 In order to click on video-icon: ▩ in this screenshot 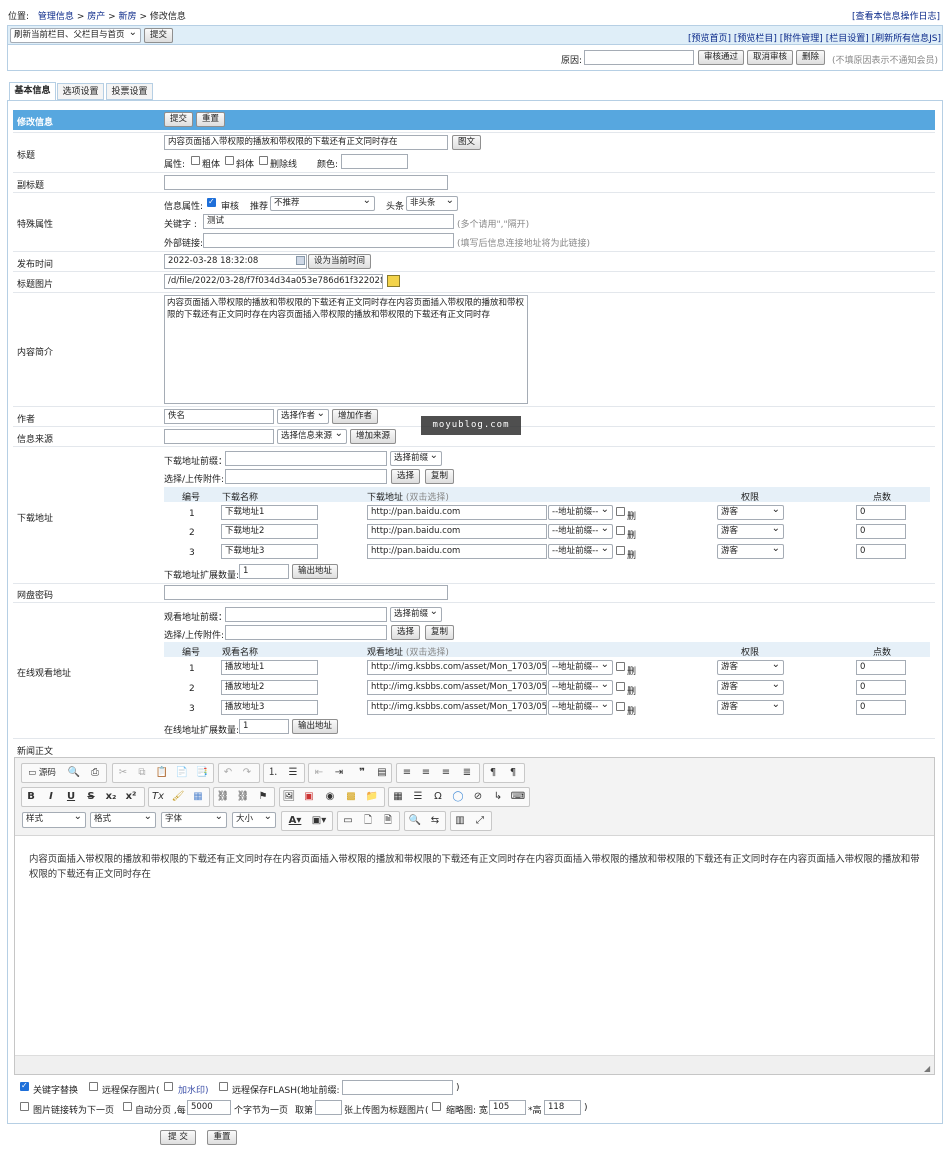, I will do `click(351, 797)`.